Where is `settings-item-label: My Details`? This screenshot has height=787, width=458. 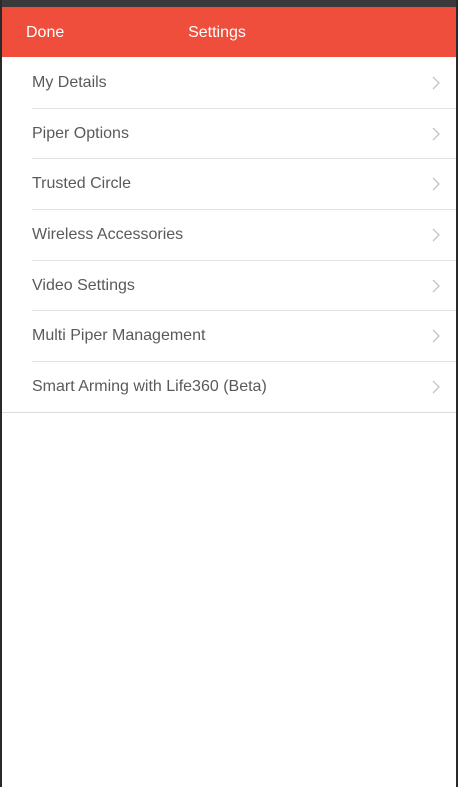
settings-item-label: My Details is located at coordinates (69, 82).